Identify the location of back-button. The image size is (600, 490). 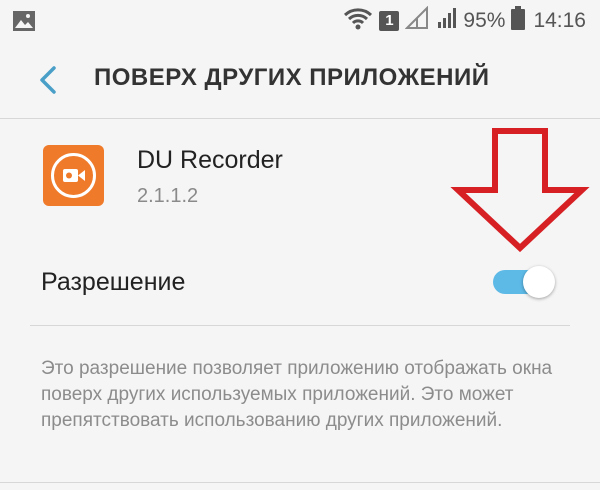
(48, 80).